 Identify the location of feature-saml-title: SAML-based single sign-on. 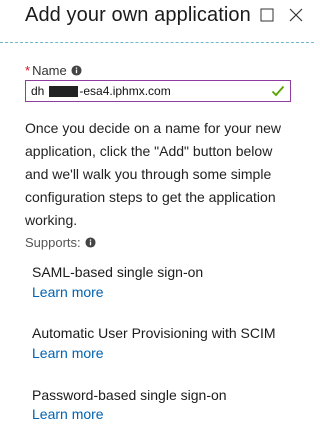
(118, 272).